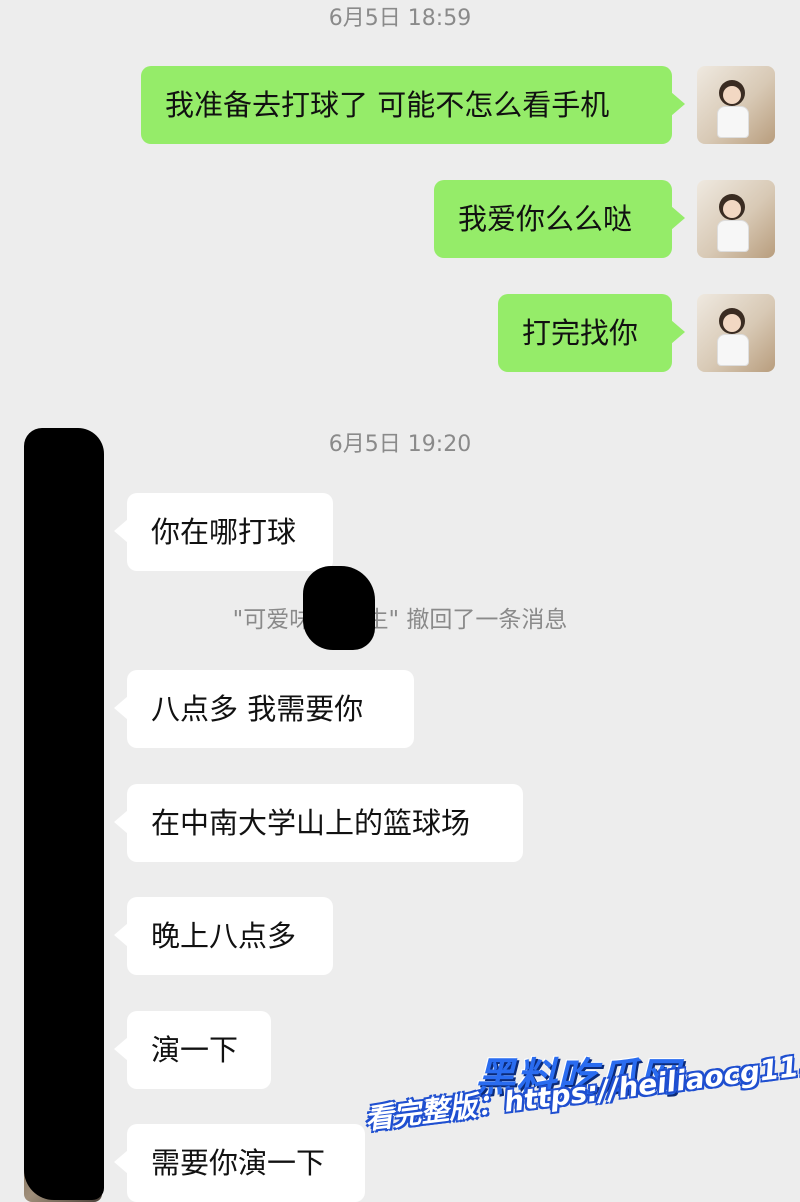 This screenshot has width=800, height=1202. I want to click on incoming-message: 你在哪打球, so click(223, 532).